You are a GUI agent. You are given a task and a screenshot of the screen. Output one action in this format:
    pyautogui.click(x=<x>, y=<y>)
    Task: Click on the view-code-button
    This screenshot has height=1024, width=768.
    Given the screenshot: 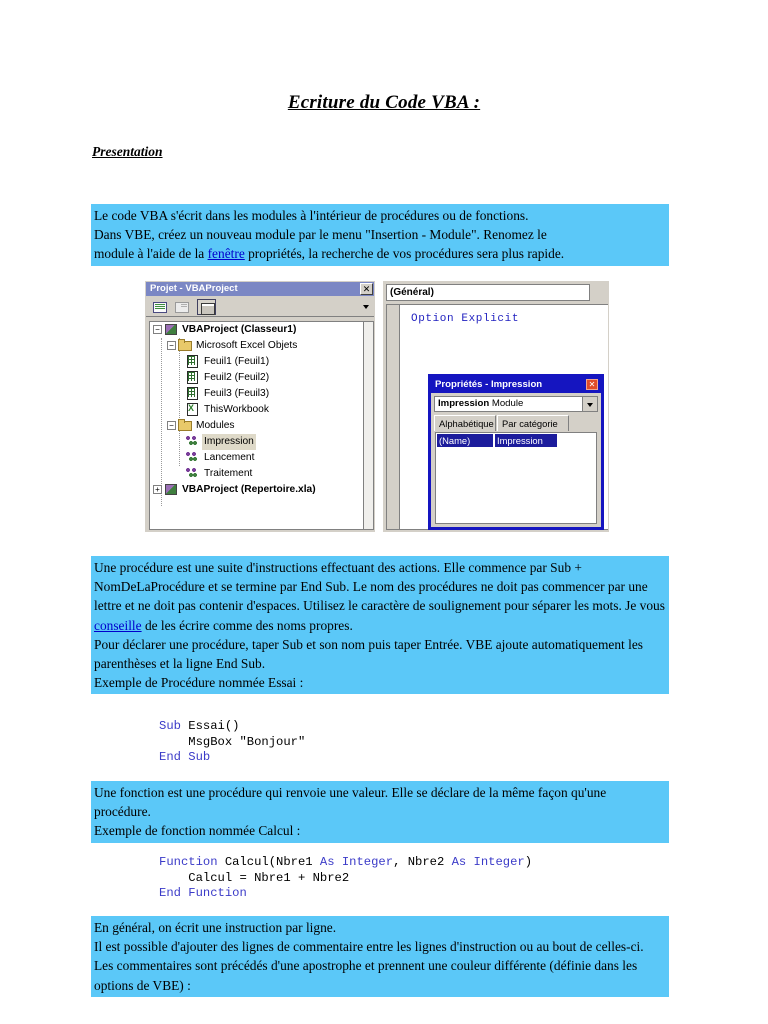 What is the action you would take?
    pyautogui.click(x=159, y=307)
    